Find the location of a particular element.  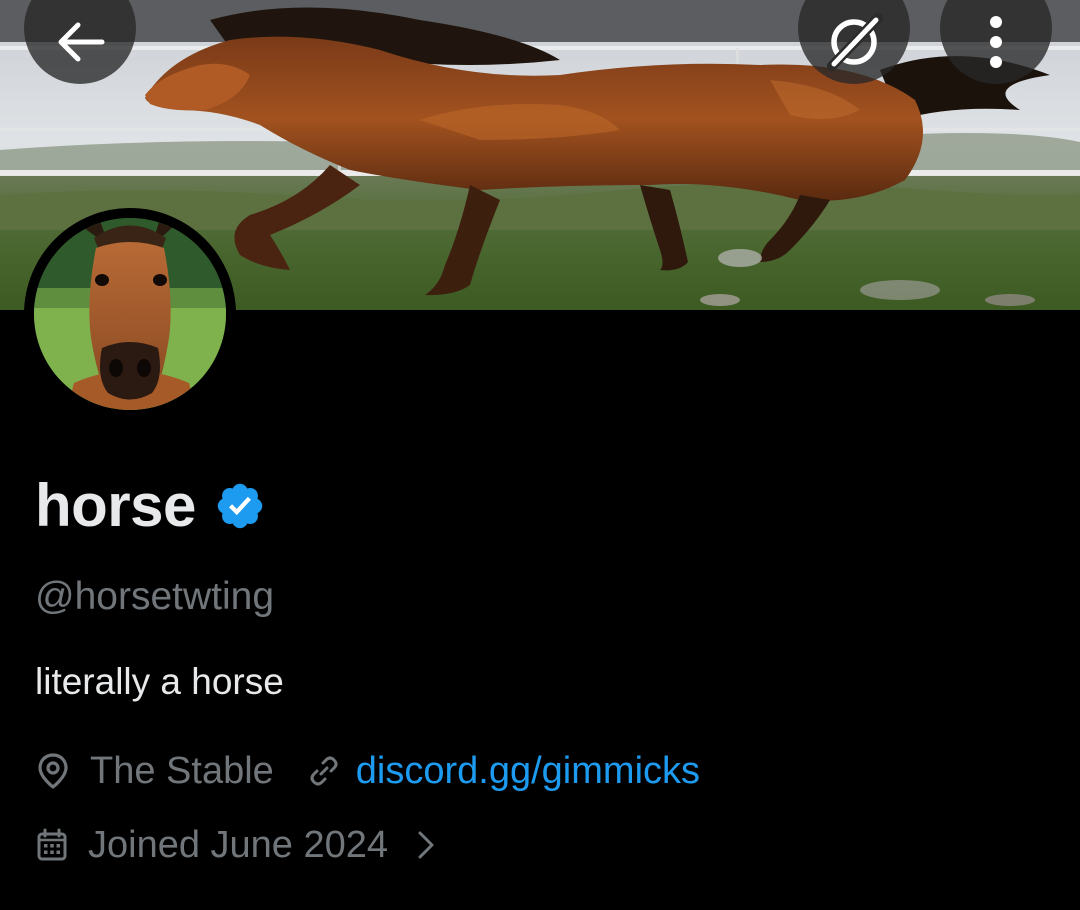

profile-name-row: horse is located at coordinates (150, 506).